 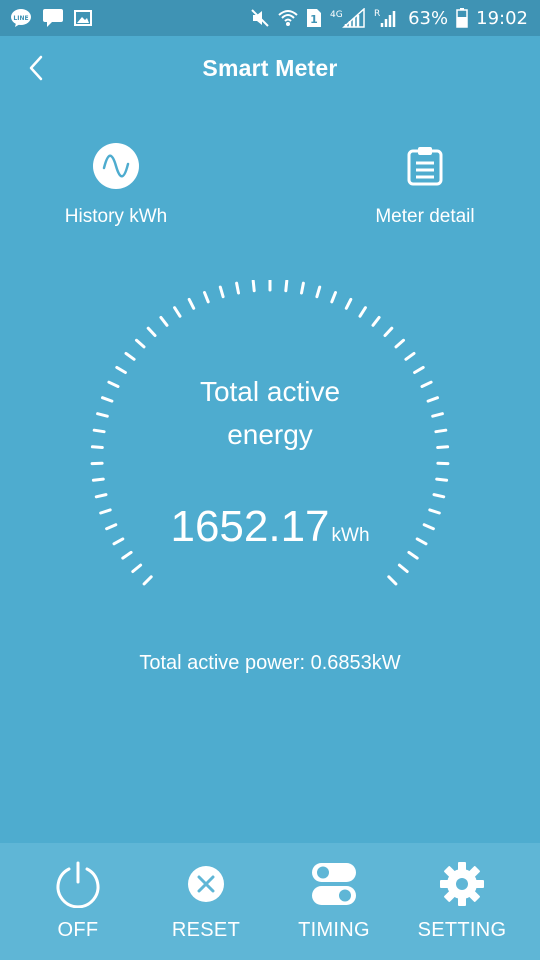 I want to click on clipboard-icon, so click(x=425, y=166).